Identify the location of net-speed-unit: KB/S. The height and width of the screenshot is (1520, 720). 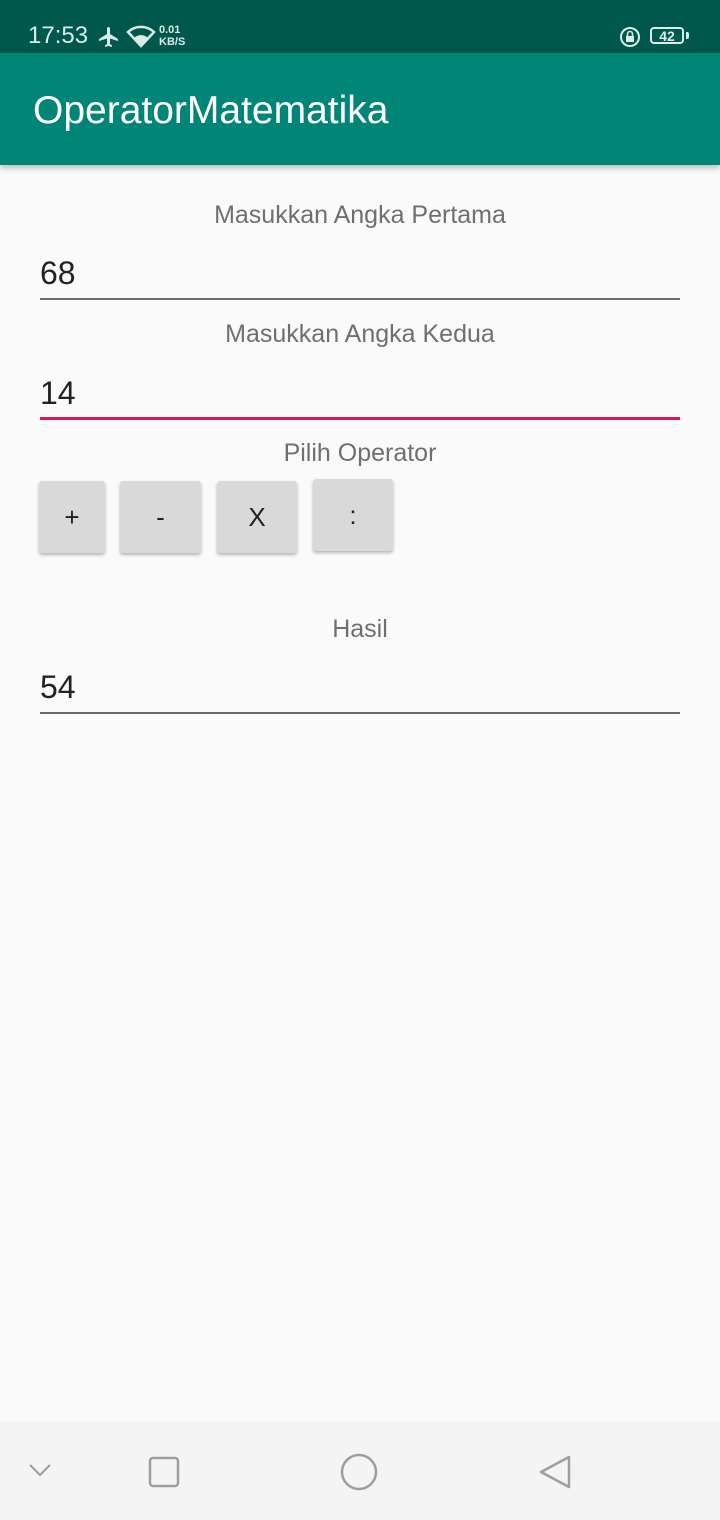
(172, 42).